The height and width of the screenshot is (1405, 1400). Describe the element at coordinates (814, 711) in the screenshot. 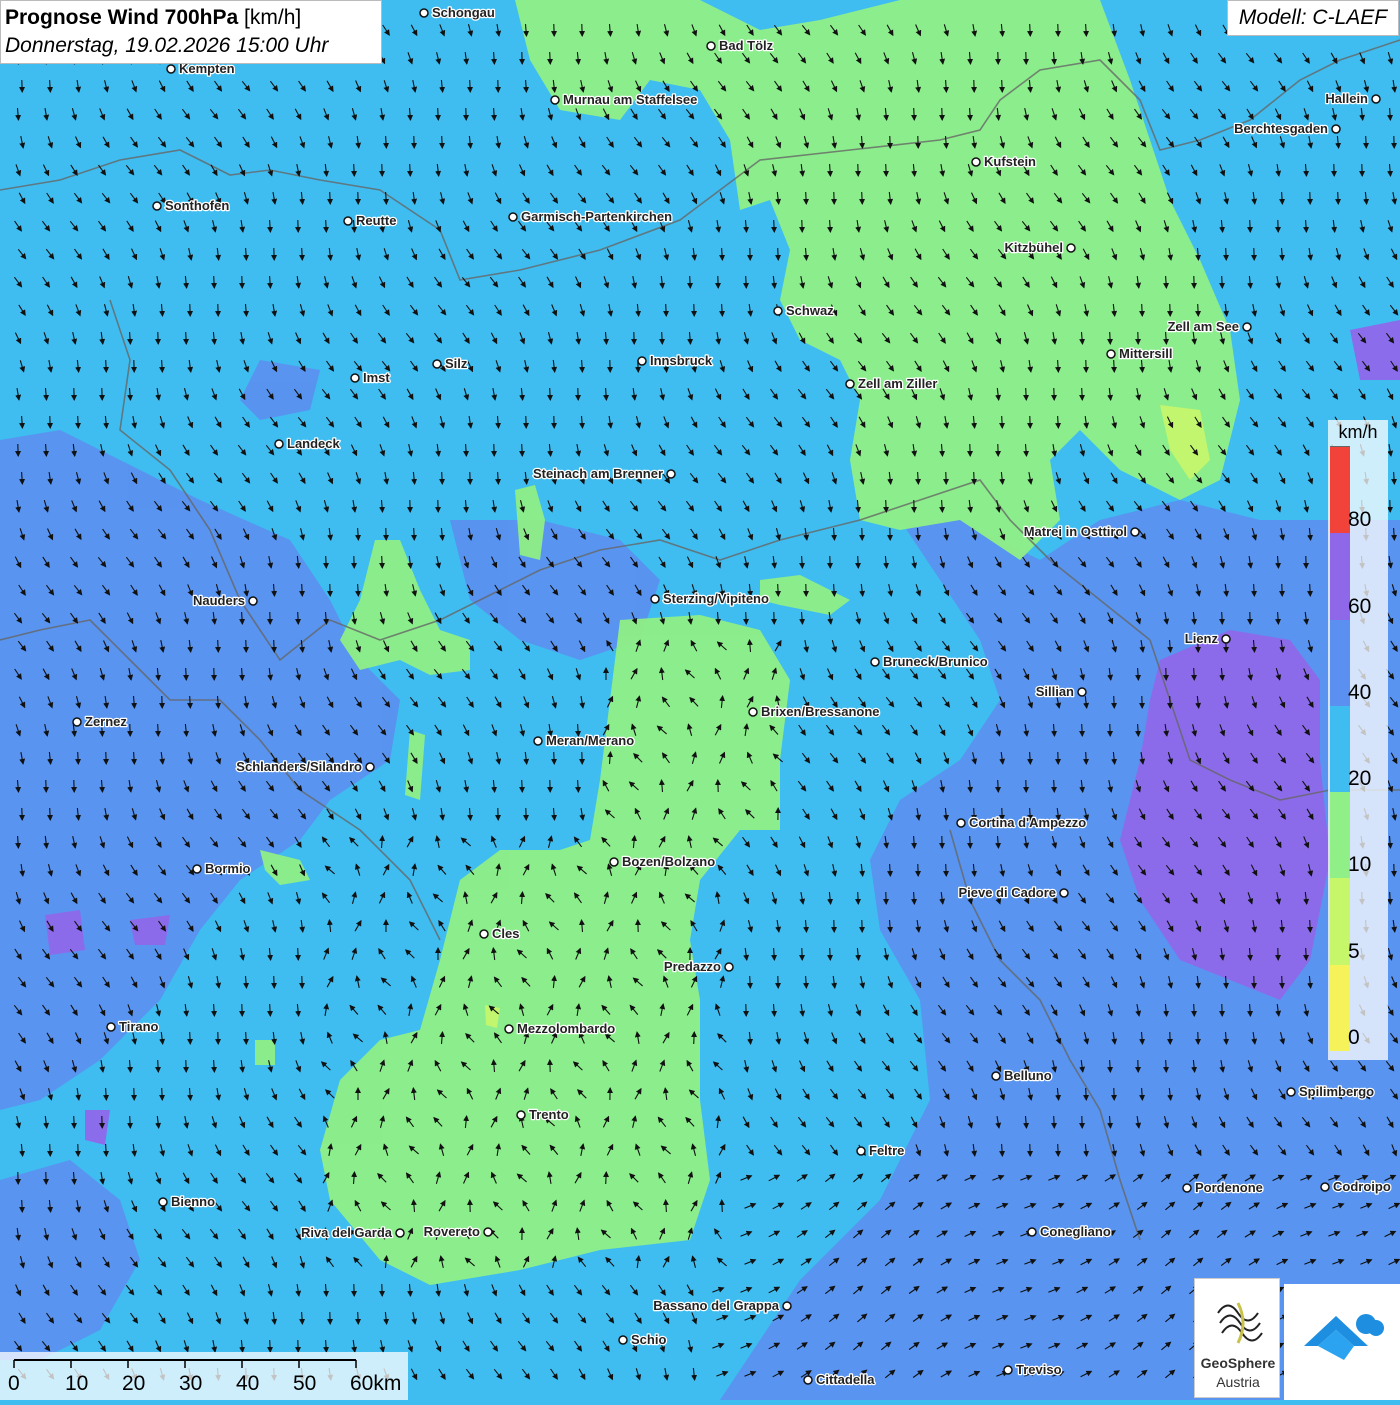

I see `city-marker: Brixen/Bressanone` at that location.